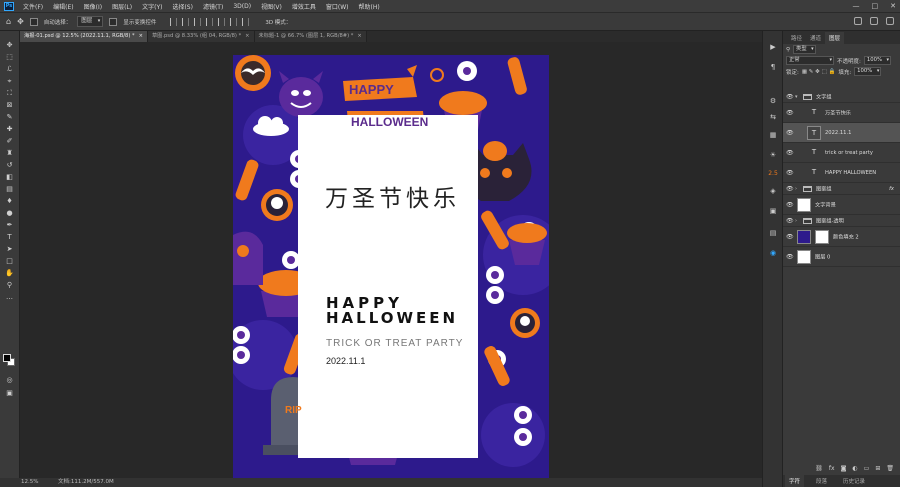  I want to click on chevron-right-icon: ›, so click(796, 189).